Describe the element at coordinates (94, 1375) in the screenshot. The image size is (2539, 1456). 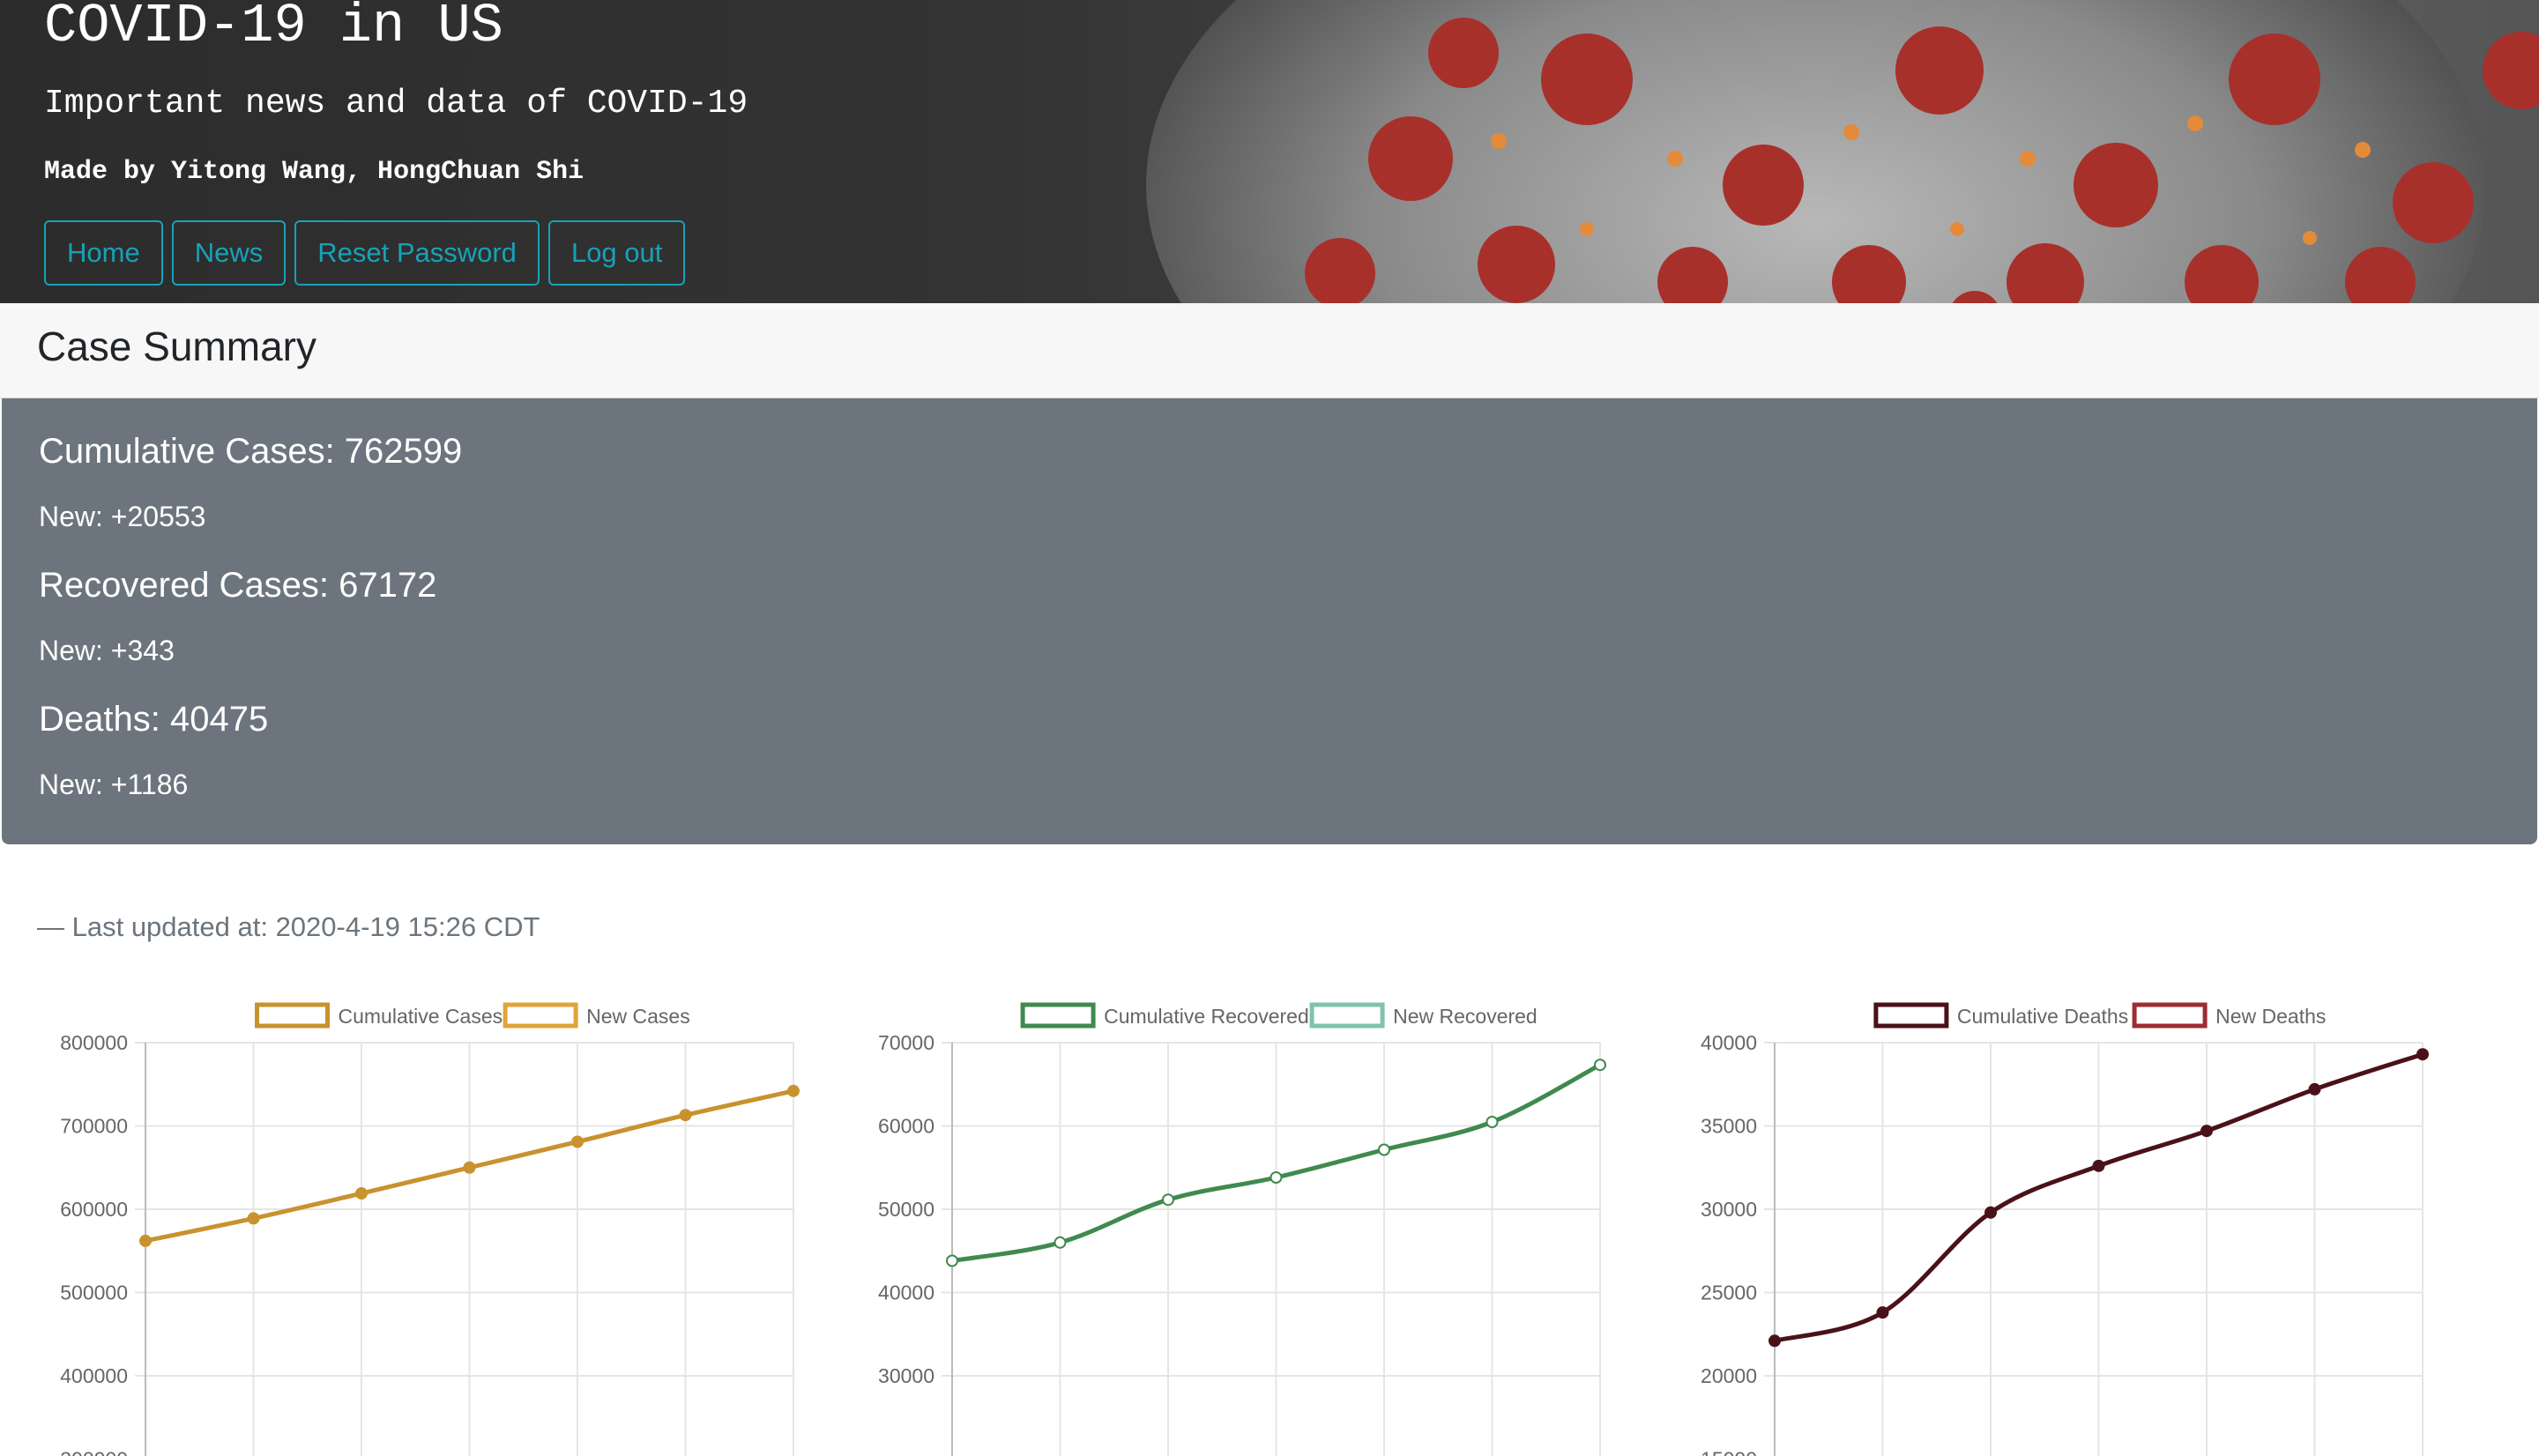
I see `y-tick-label: 400000` at that location.